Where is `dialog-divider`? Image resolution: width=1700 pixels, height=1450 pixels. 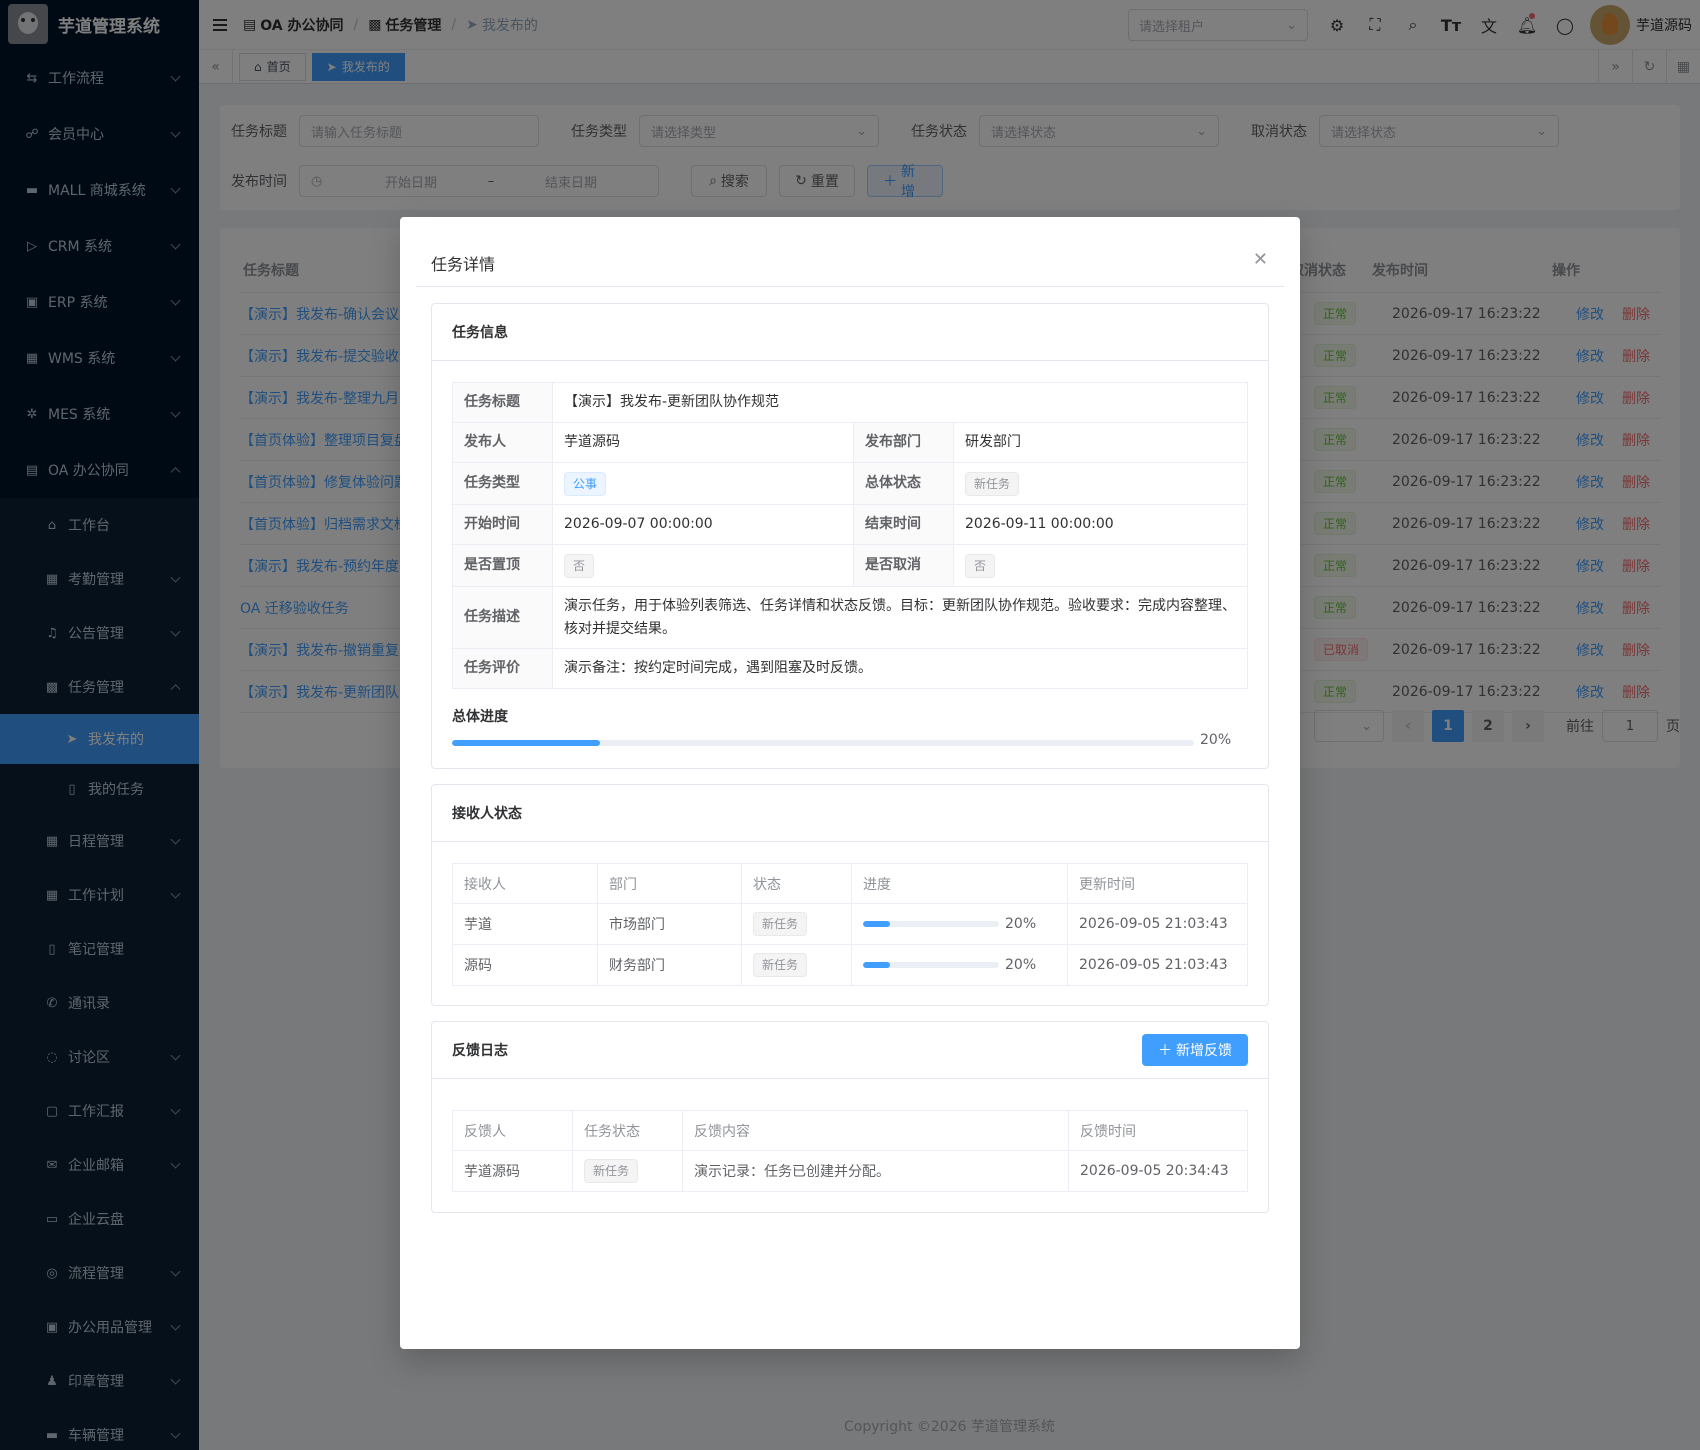
dialog-divider is located at coordinates (850, 286).